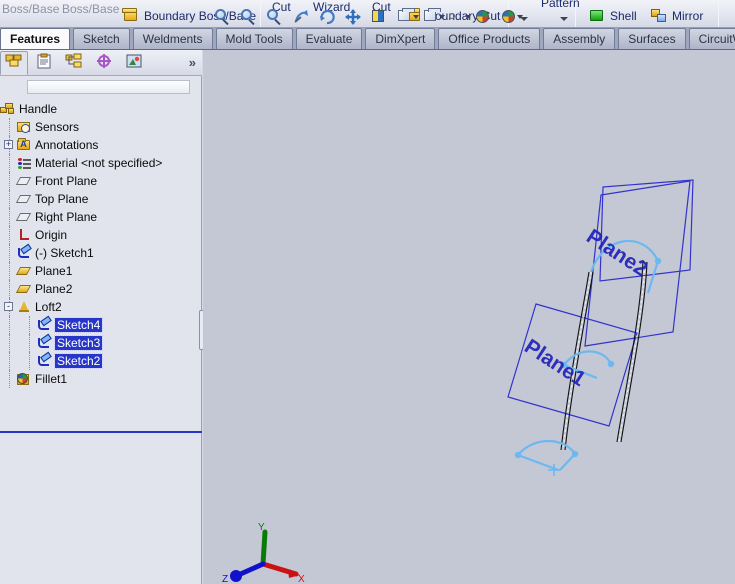  I want to click on rotate-view-button, so click(327, 17).